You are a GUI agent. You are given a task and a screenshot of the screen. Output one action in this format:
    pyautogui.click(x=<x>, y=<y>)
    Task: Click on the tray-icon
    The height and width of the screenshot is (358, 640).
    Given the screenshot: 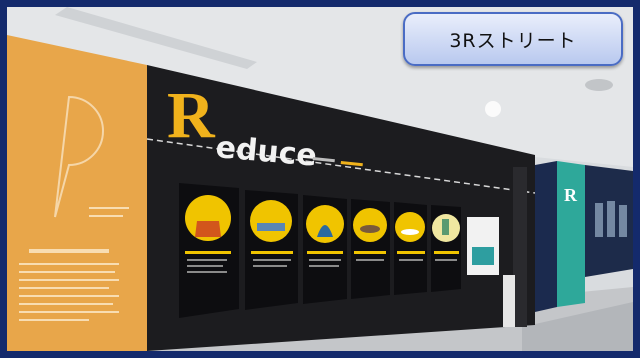 What is the action you would take?
    pyautogui.click(x=271, y=227)
    